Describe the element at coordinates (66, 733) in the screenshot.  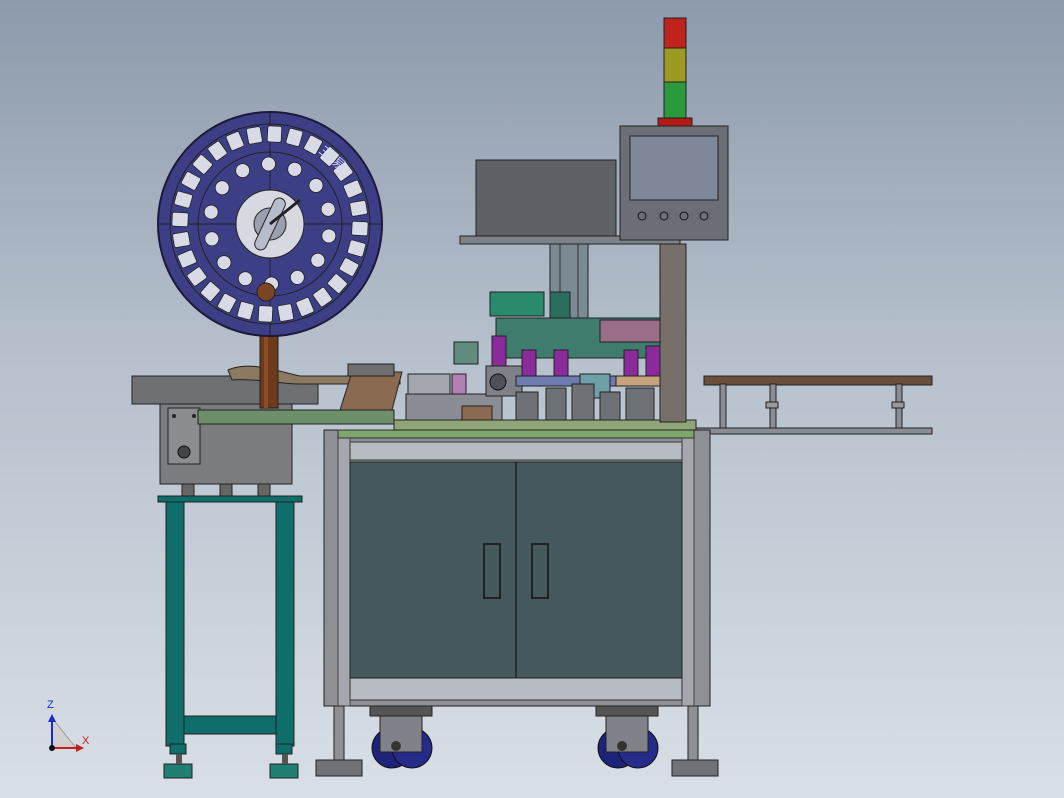
I see `axis-triad` at that location.